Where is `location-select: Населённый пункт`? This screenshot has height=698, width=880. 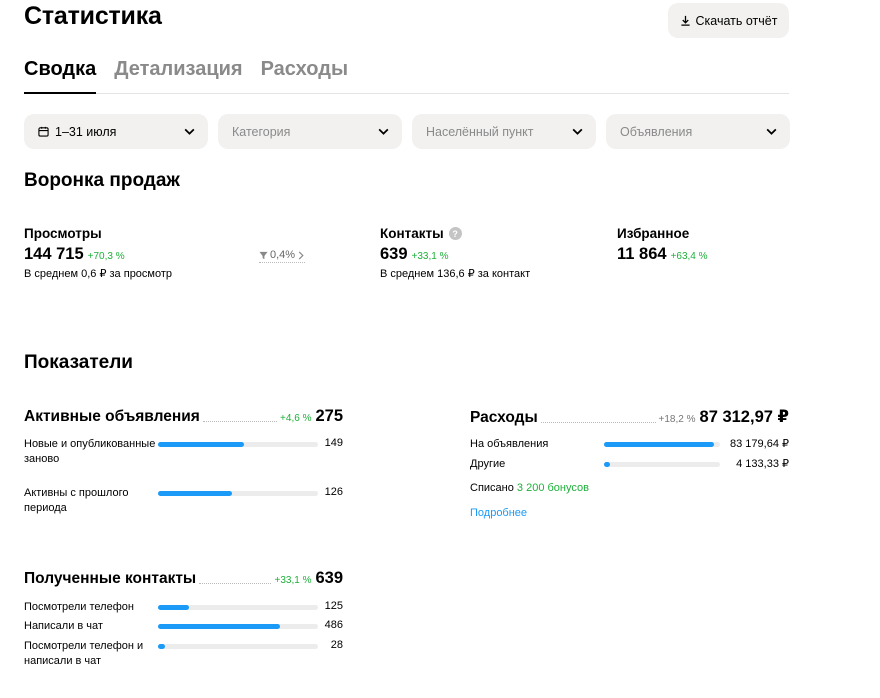
location-select: Населённый пункт is located at coordinates (504, 131).